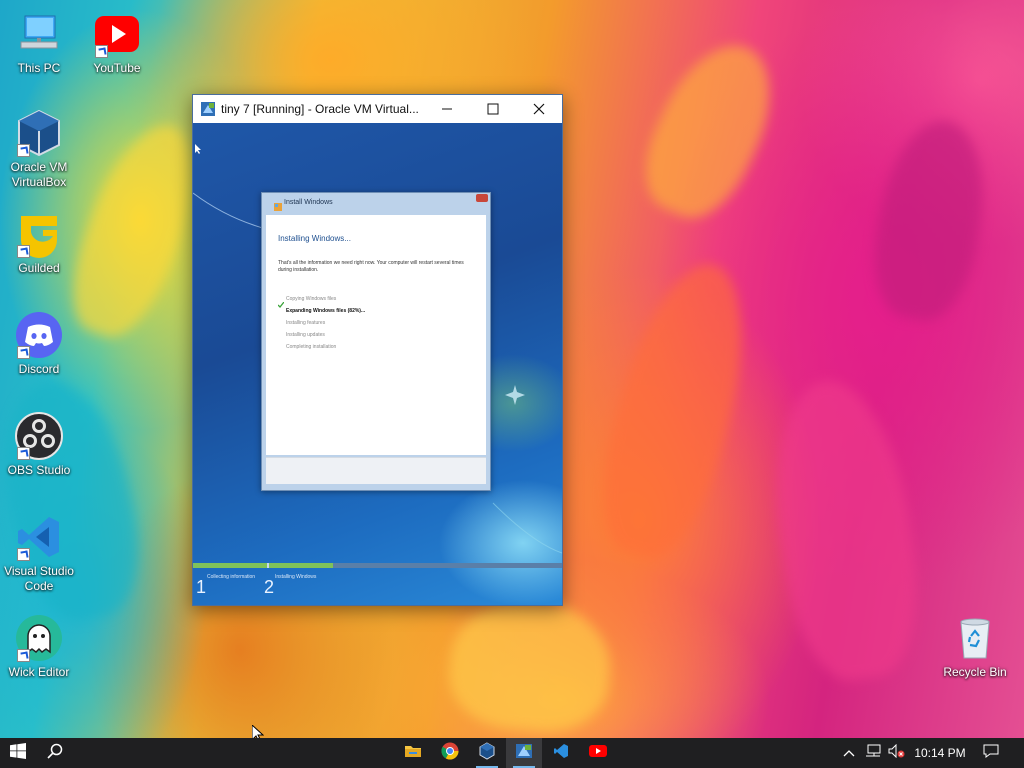 The image size is (1024, 768). What do you see at coordinates (269, 587) in the screenshot?
I see `phase-number: 2` at bounding box center [269, 587].